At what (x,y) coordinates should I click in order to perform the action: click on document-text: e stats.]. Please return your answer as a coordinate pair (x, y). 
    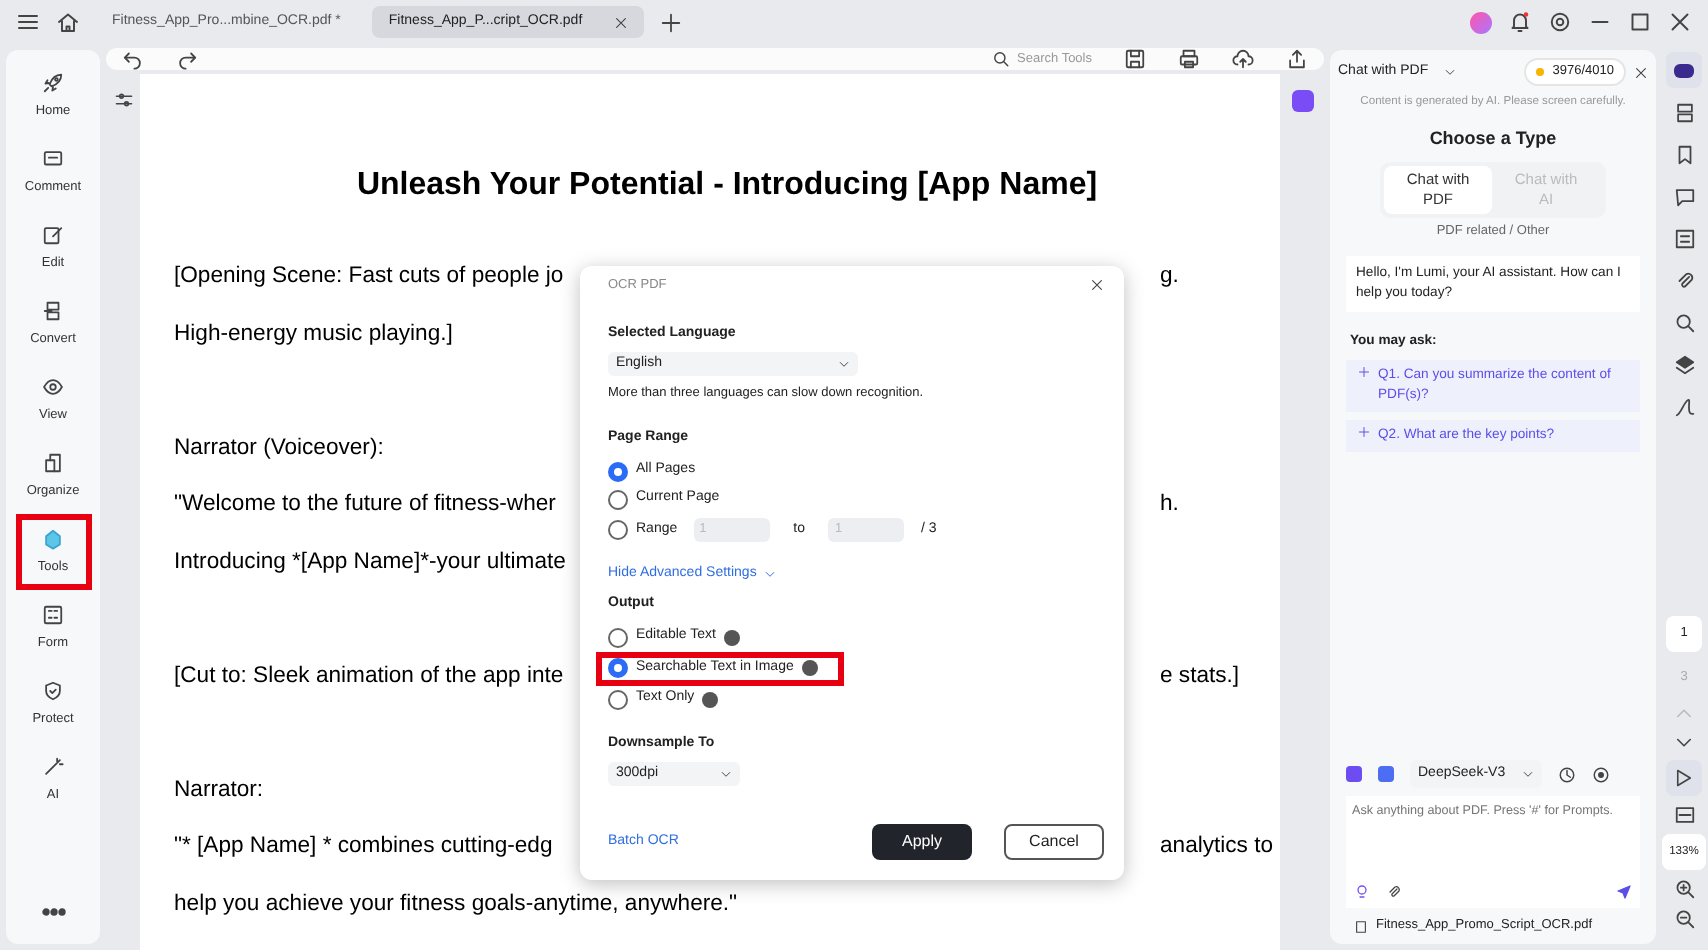
    Looking at the image, I should click on (1201, 676).